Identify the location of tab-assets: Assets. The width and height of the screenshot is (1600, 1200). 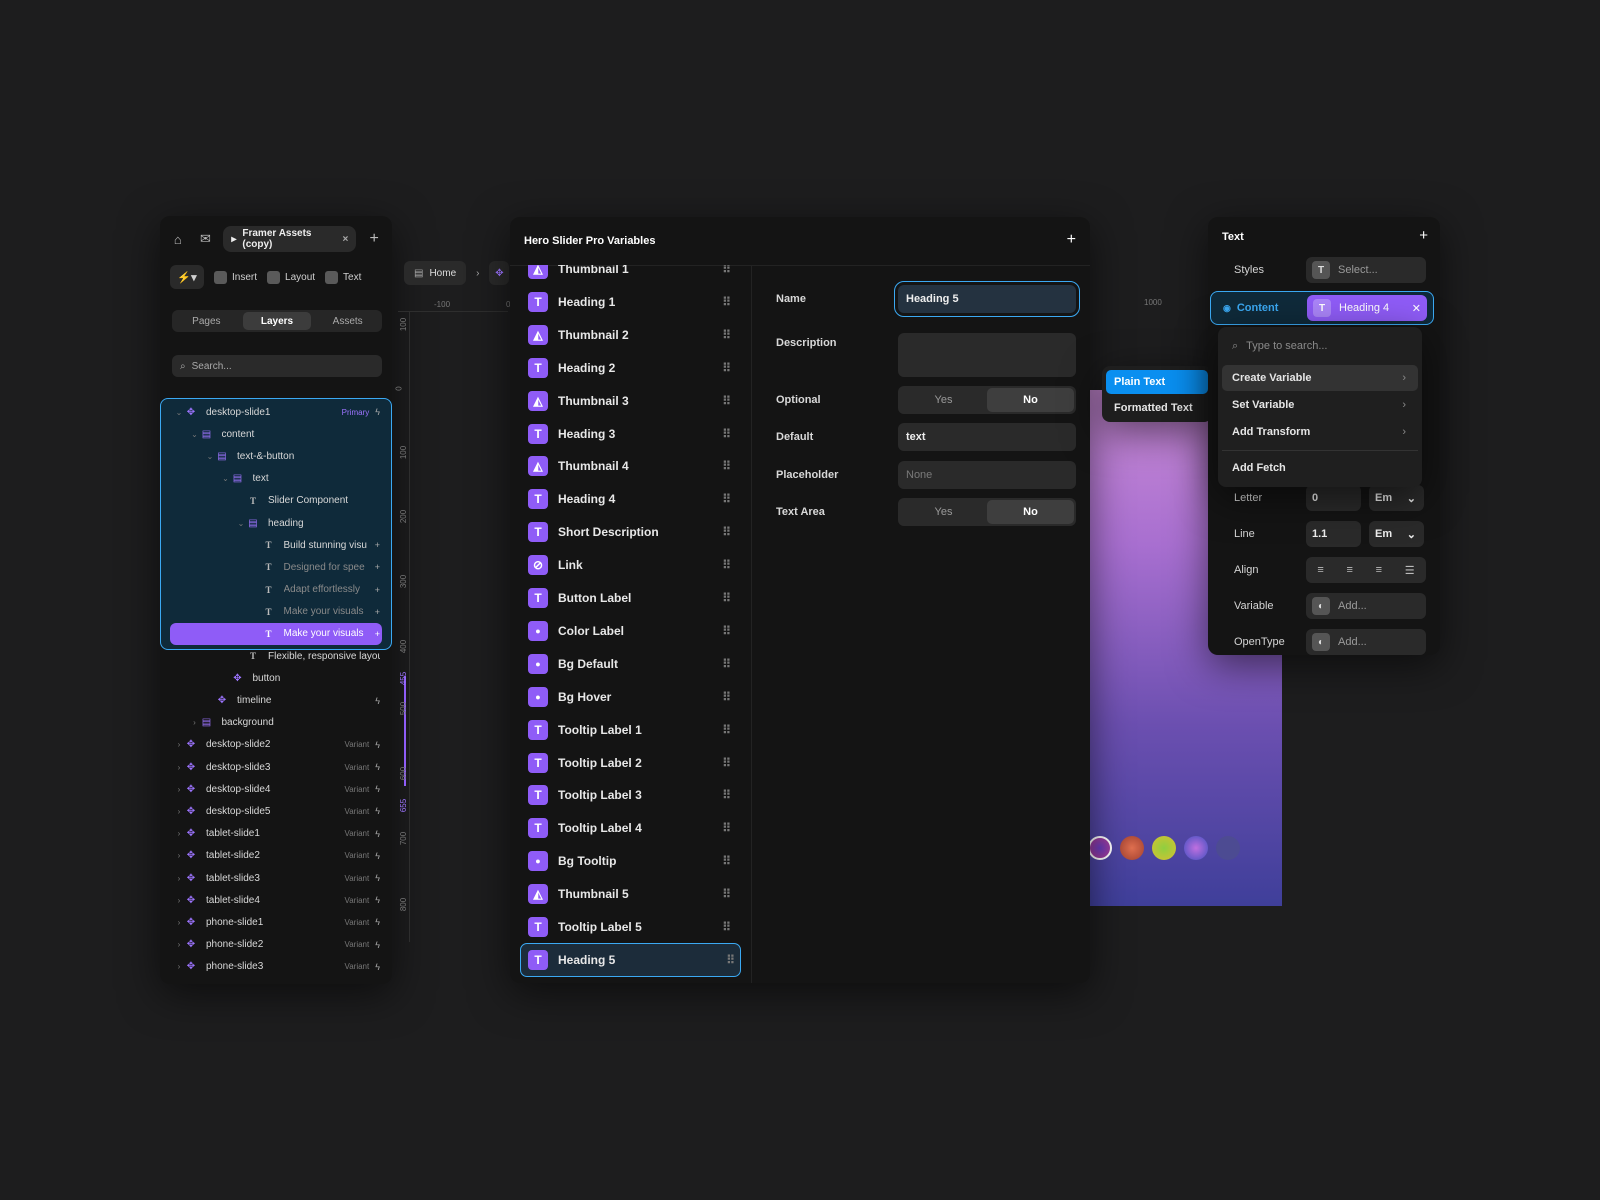
(347, 321).